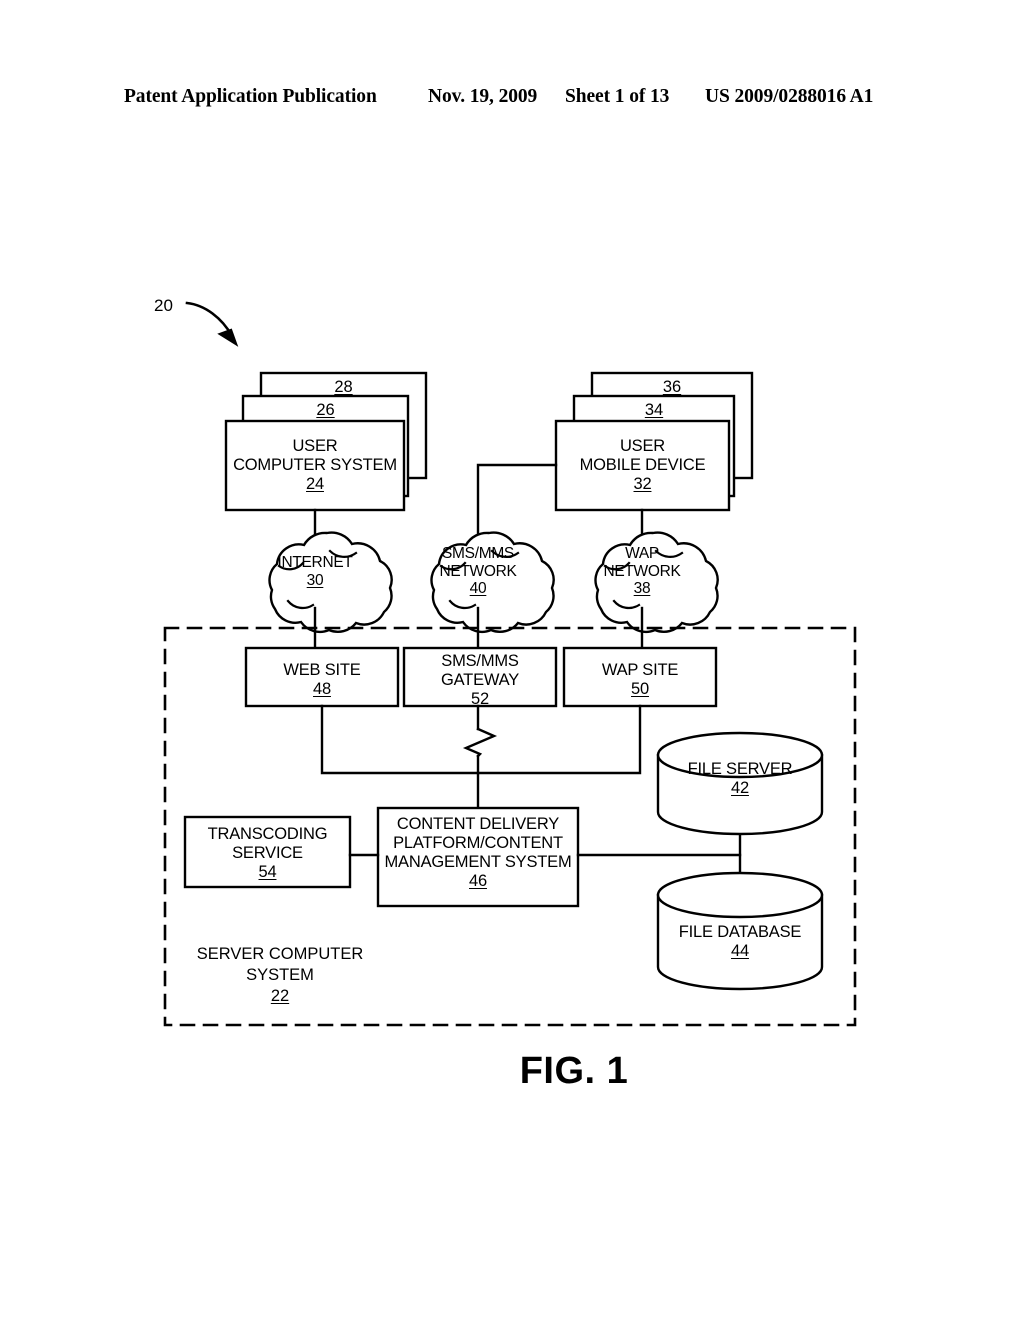  I want to click on server-computer-system-line2: SYSTEM, so click(280, 975).